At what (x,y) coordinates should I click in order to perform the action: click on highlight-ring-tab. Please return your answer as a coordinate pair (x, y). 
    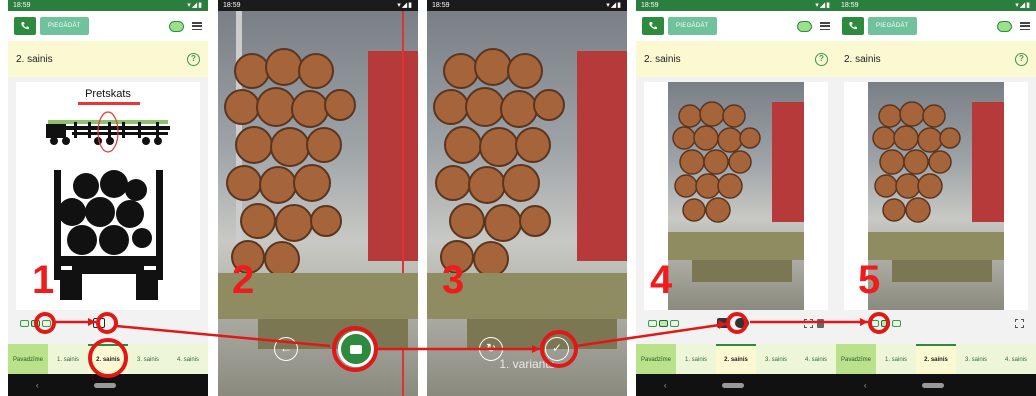
    Looking at the image, I should click on (108, 358).